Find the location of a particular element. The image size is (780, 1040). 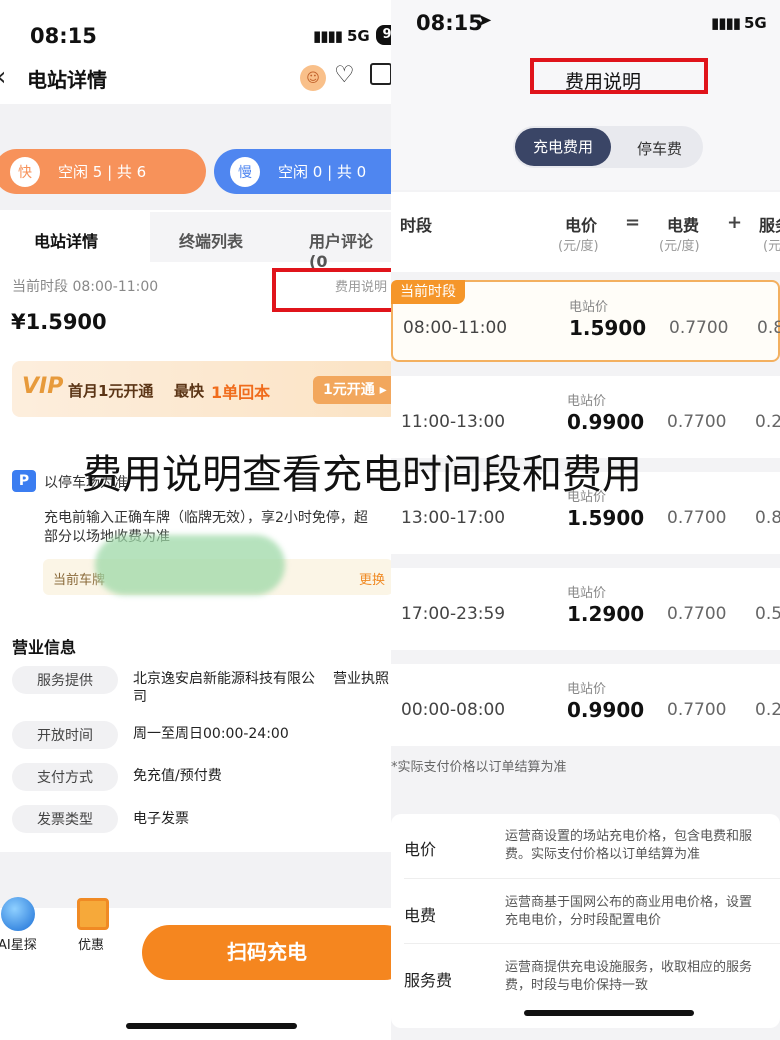

payment-label: 支付方式 is located at coordinates (65, 777).